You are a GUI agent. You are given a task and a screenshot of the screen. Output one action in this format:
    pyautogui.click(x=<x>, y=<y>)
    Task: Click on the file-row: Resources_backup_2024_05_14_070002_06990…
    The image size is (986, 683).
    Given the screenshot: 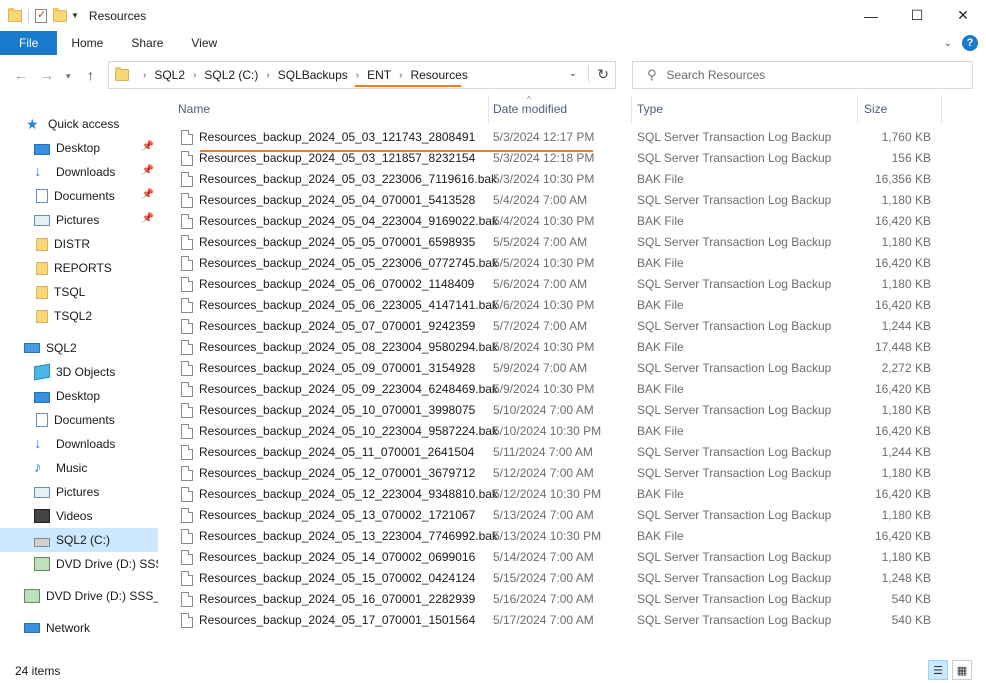 What is the action you would take?
    pyautogui.click(x=557, y=557)
    